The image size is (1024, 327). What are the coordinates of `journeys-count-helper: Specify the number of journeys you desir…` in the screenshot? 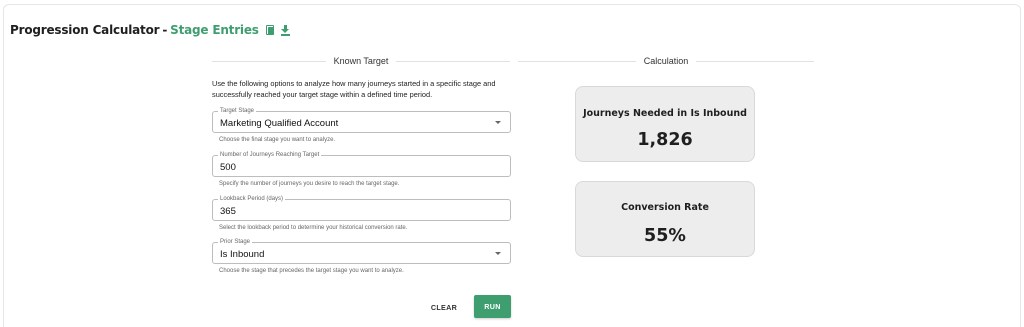 It's located at (309, 184).